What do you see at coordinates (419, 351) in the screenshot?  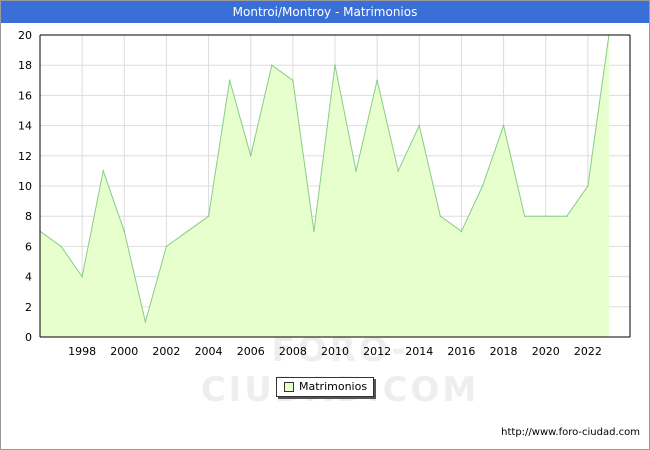 I see `x-tick-label: 2014` at bounding box center [419, 351].